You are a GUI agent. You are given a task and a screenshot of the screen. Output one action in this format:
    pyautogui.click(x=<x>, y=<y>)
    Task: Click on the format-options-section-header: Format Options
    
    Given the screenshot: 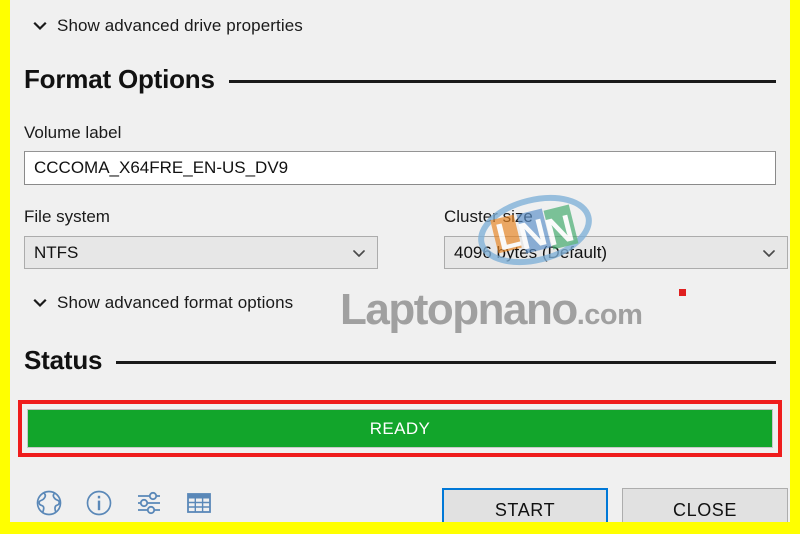 What is the action you would take?
    pyautogui.click(x=400, y=79)
    